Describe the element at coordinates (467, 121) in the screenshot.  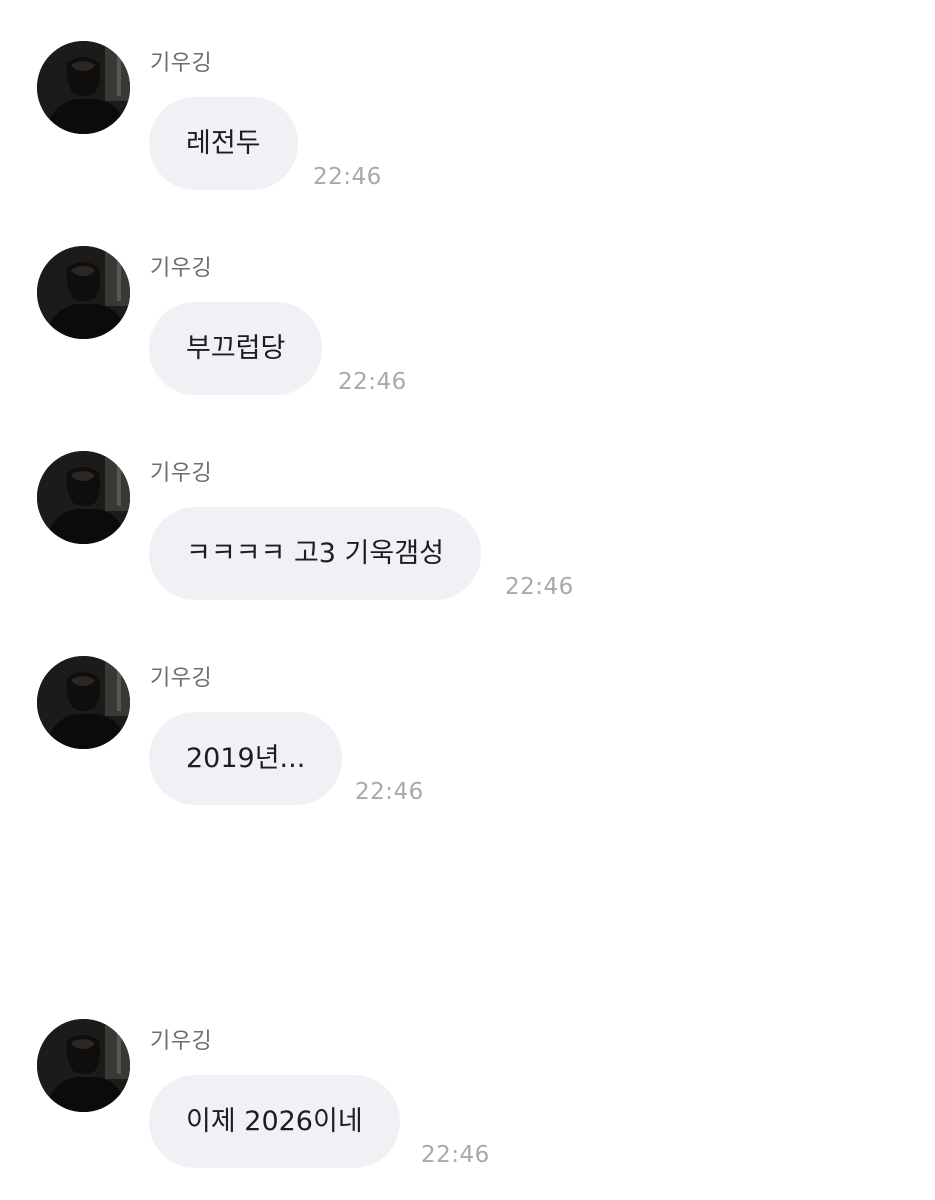
I see `message-row: 기우깅 레전두 22:46` at that location.